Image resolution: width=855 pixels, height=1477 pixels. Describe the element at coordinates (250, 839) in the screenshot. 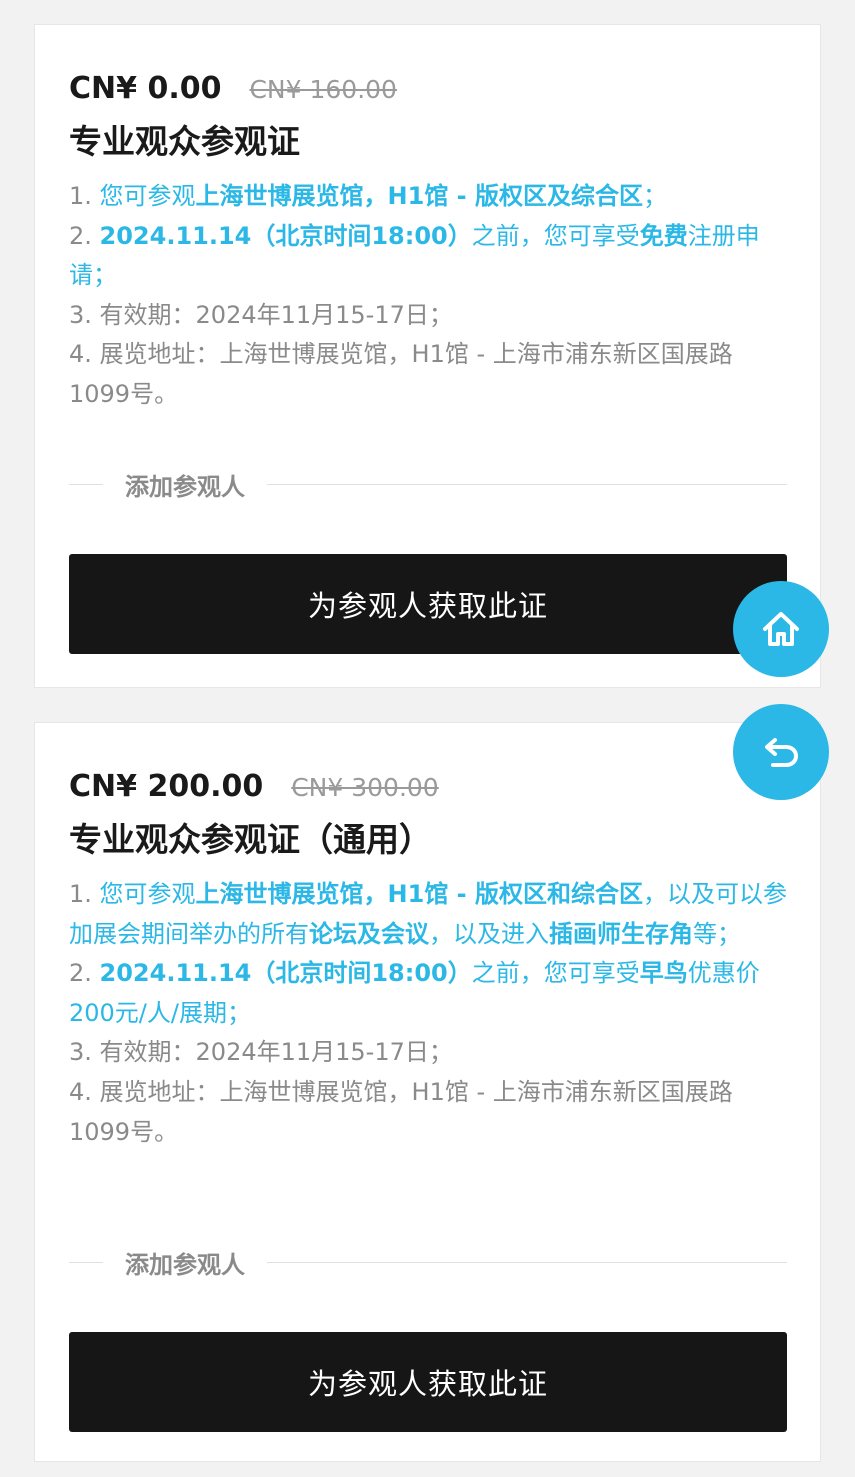

I see `ticket-title: 专业观众参观证（通用）` at that location.